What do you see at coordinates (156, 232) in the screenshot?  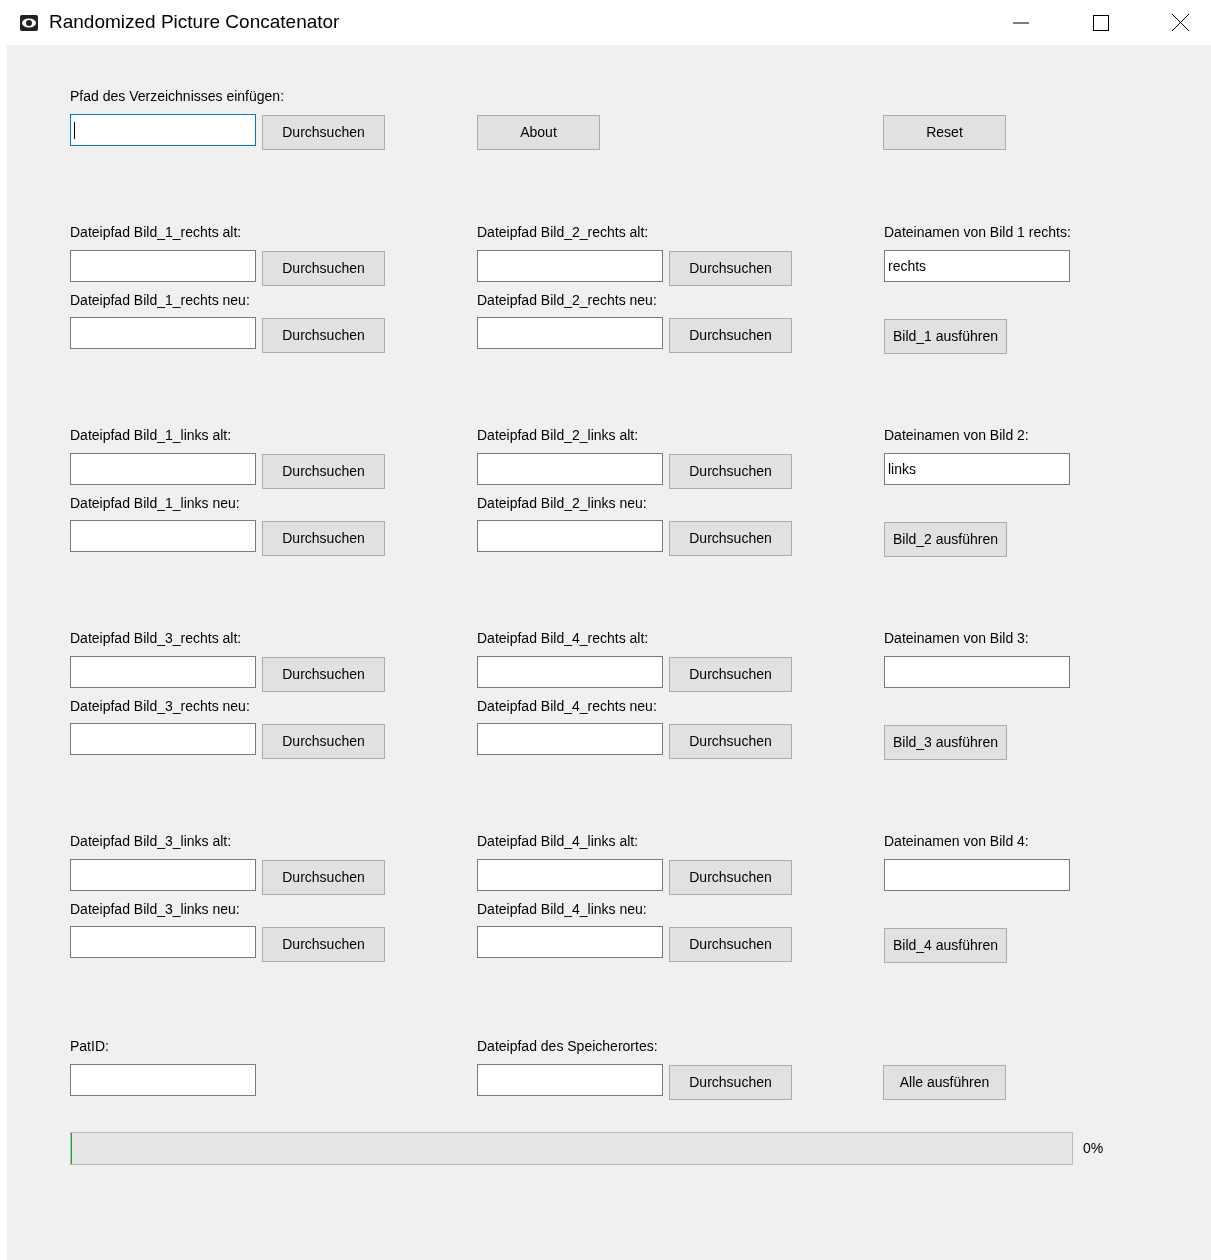 I see `field-label: Dateipfad Bild_1_rechts alt:` at bounding box center [156, 232].